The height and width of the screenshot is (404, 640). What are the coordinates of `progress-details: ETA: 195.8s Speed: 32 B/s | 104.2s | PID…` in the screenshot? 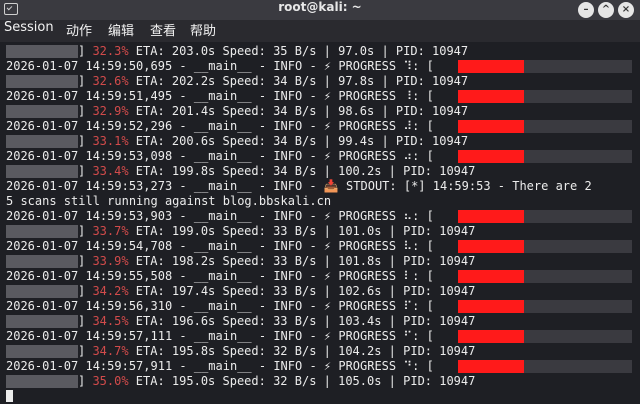 It's located at (302, 351).